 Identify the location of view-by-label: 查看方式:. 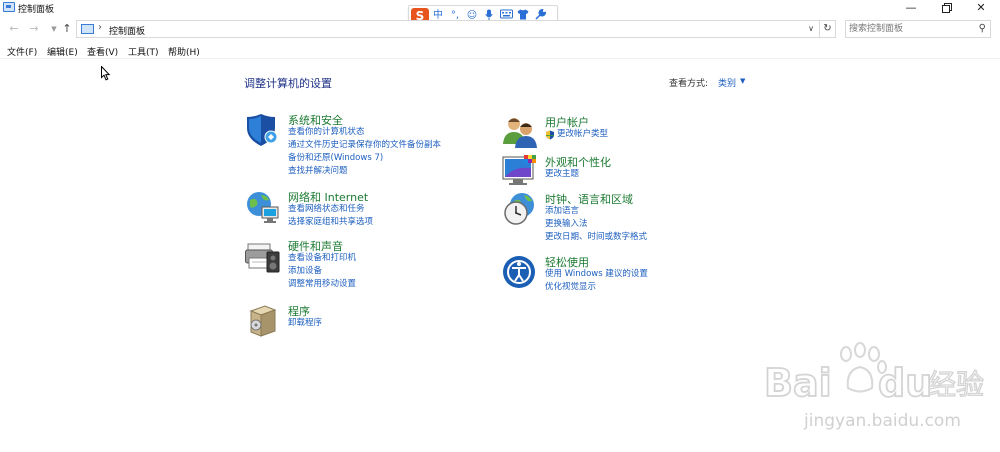
(689, 84).